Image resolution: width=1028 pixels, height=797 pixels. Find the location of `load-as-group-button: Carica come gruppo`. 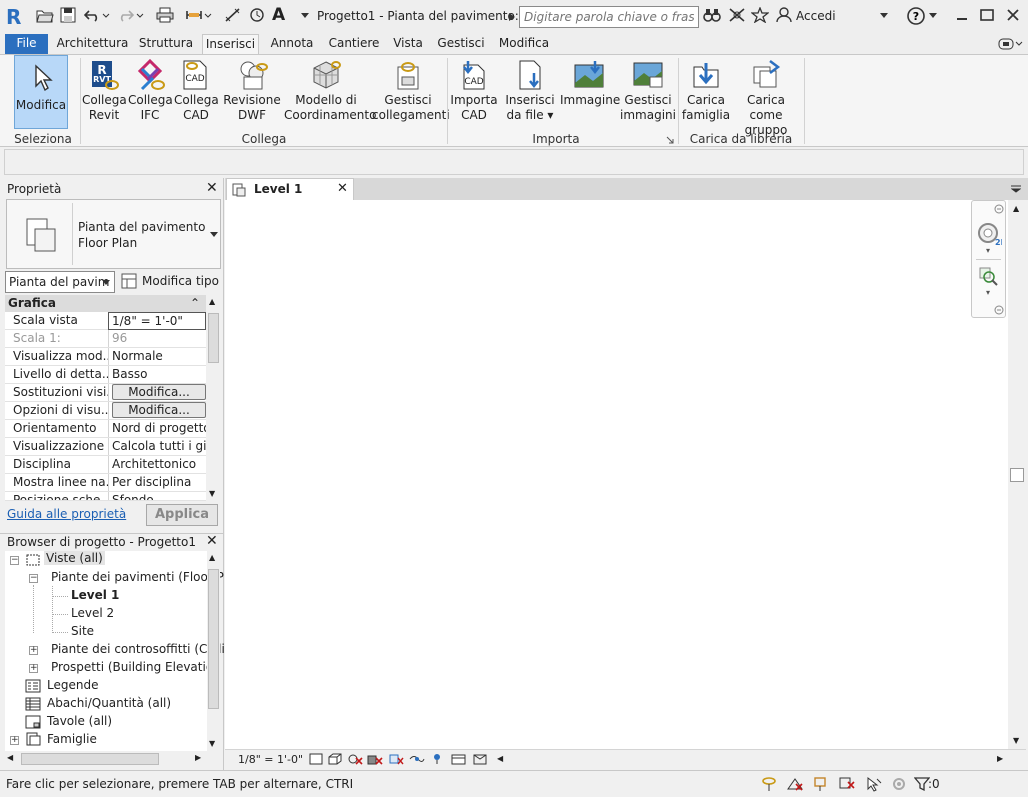

load-as-group-button: Carica come gruppo is located at coordinates (766, 96).